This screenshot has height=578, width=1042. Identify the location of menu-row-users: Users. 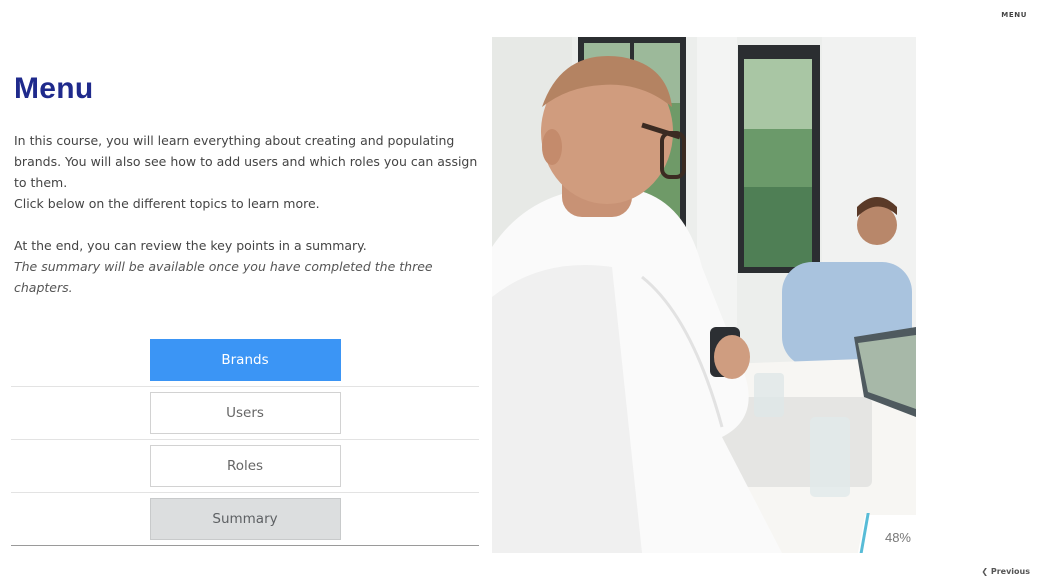
(245, 413).